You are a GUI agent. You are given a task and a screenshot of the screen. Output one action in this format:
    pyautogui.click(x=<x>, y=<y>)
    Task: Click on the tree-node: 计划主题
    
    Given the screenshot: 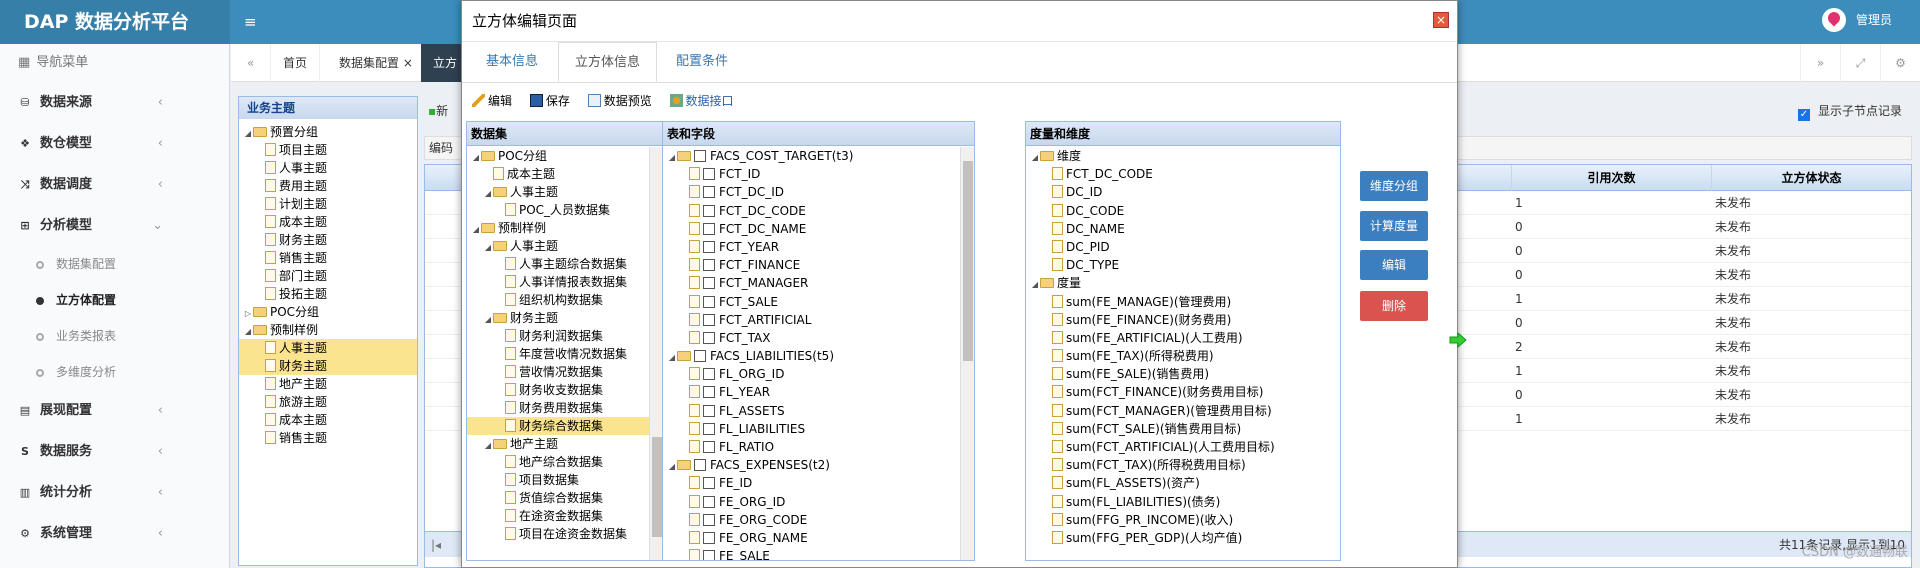 What is the action you would take?
    pyautogui.click(x=328, y=204)
    